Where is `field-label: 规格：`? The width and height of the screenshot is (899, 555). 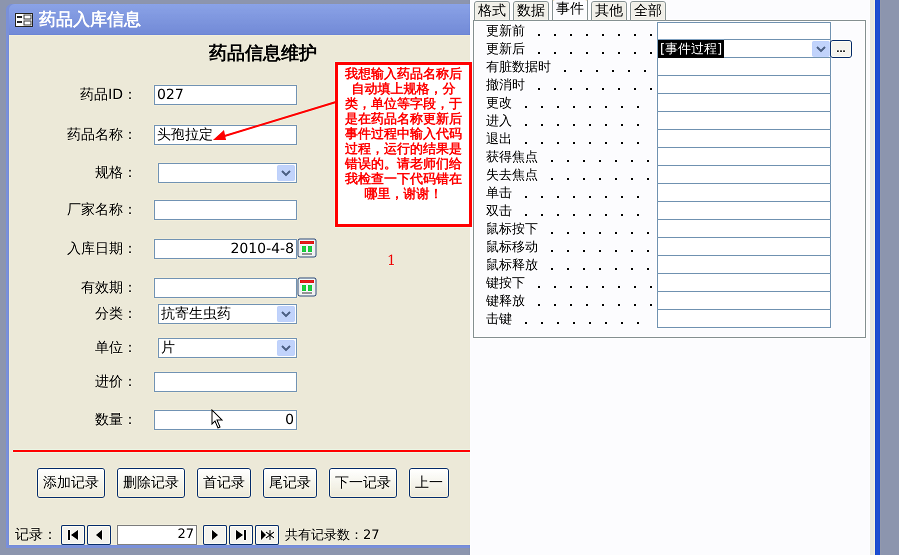 field-label: 规格： is located at coordinates (115, 173).